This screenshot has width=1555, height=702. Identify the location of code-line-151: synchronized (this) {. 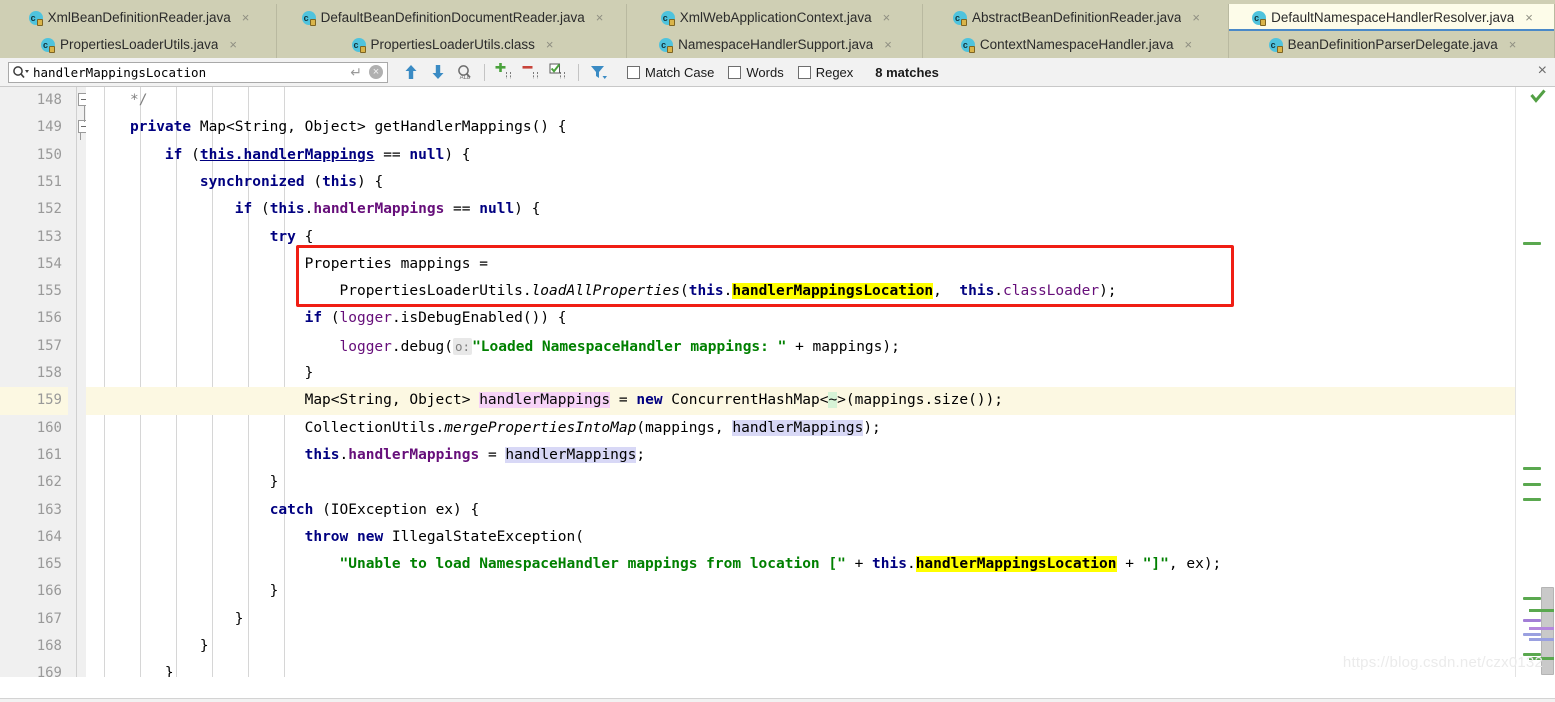
(800, 182).